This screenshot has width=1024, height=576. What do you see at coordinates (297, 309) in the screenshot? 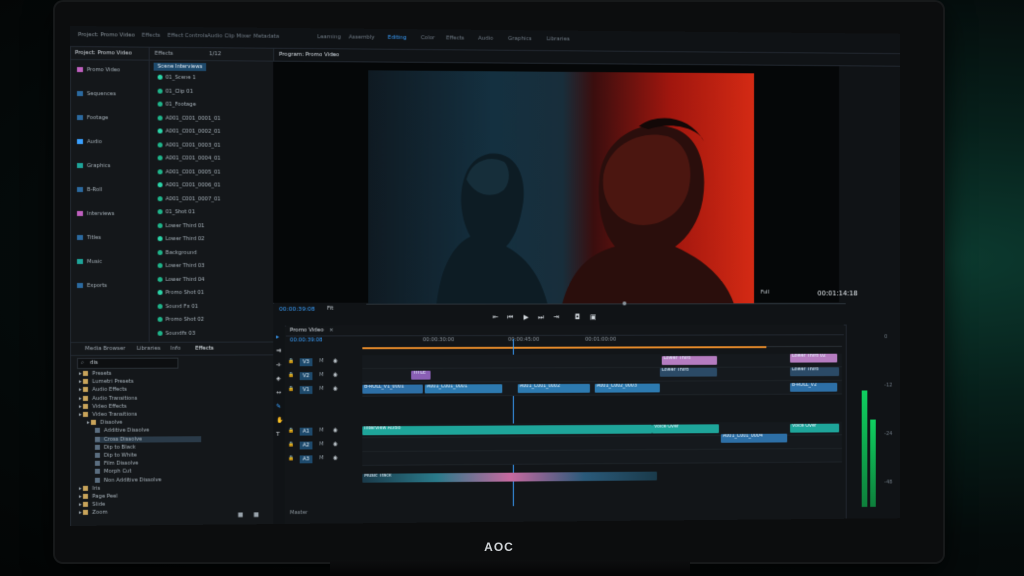
I see `timecode-current: 00:00:39:08` at bounding box center [297, 309].